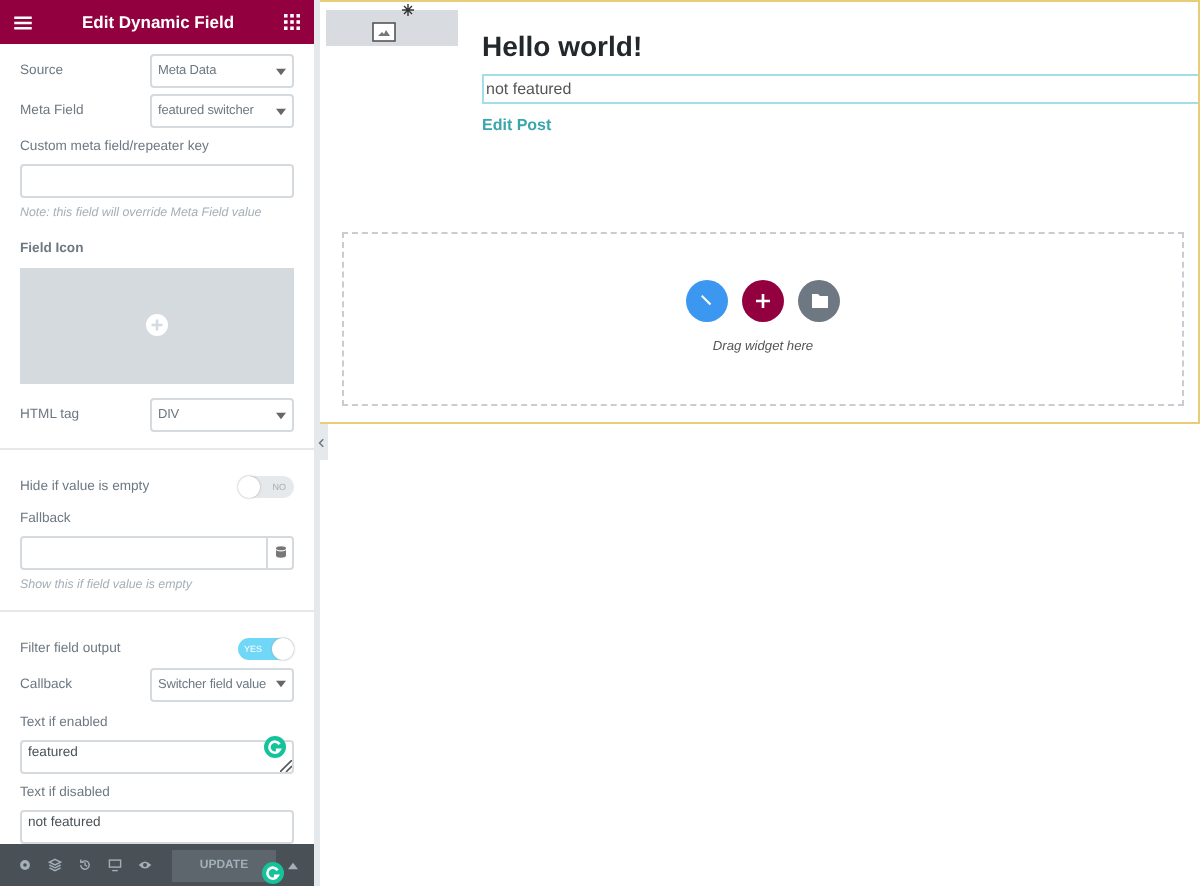 The height and width of the screenshot is (886, 1200). I want to click on dynamic-field-value: not featured, so click(840, 89).